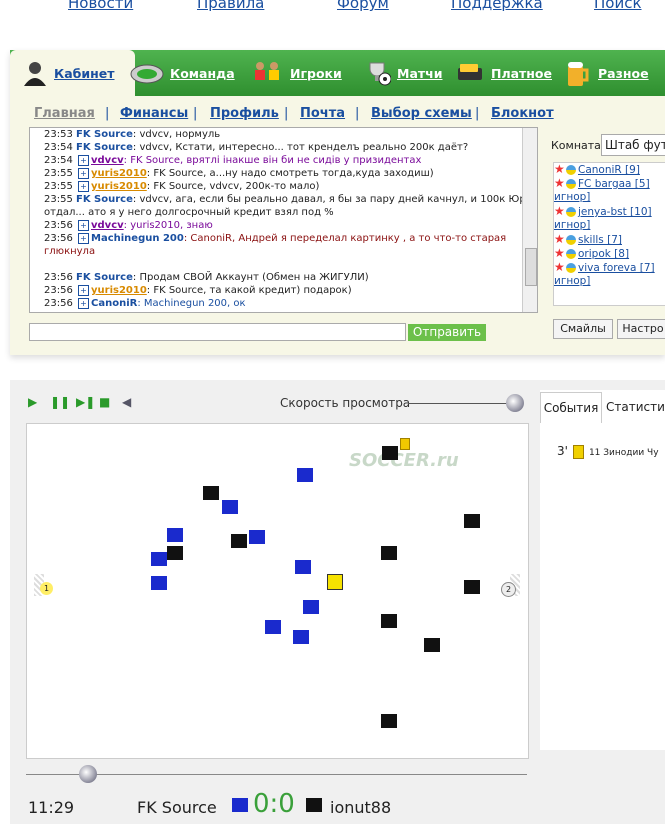  What do you see at coordinates (249, 290) in the screenshot?
I see `chat-text: : FK Source, та какой кредит) подарок)` at bounding box center [249, 290].